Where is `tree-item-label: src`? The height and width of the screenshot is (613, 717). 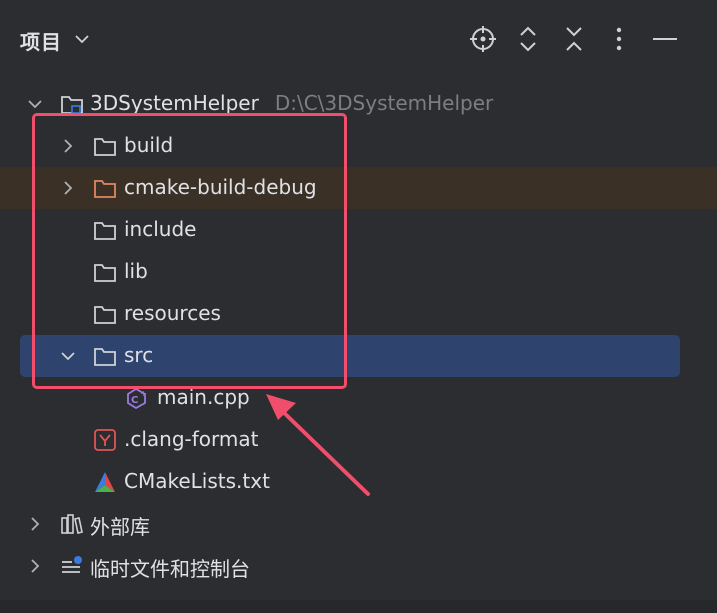 tree-item-label: src is located at coordinates (139, 355).